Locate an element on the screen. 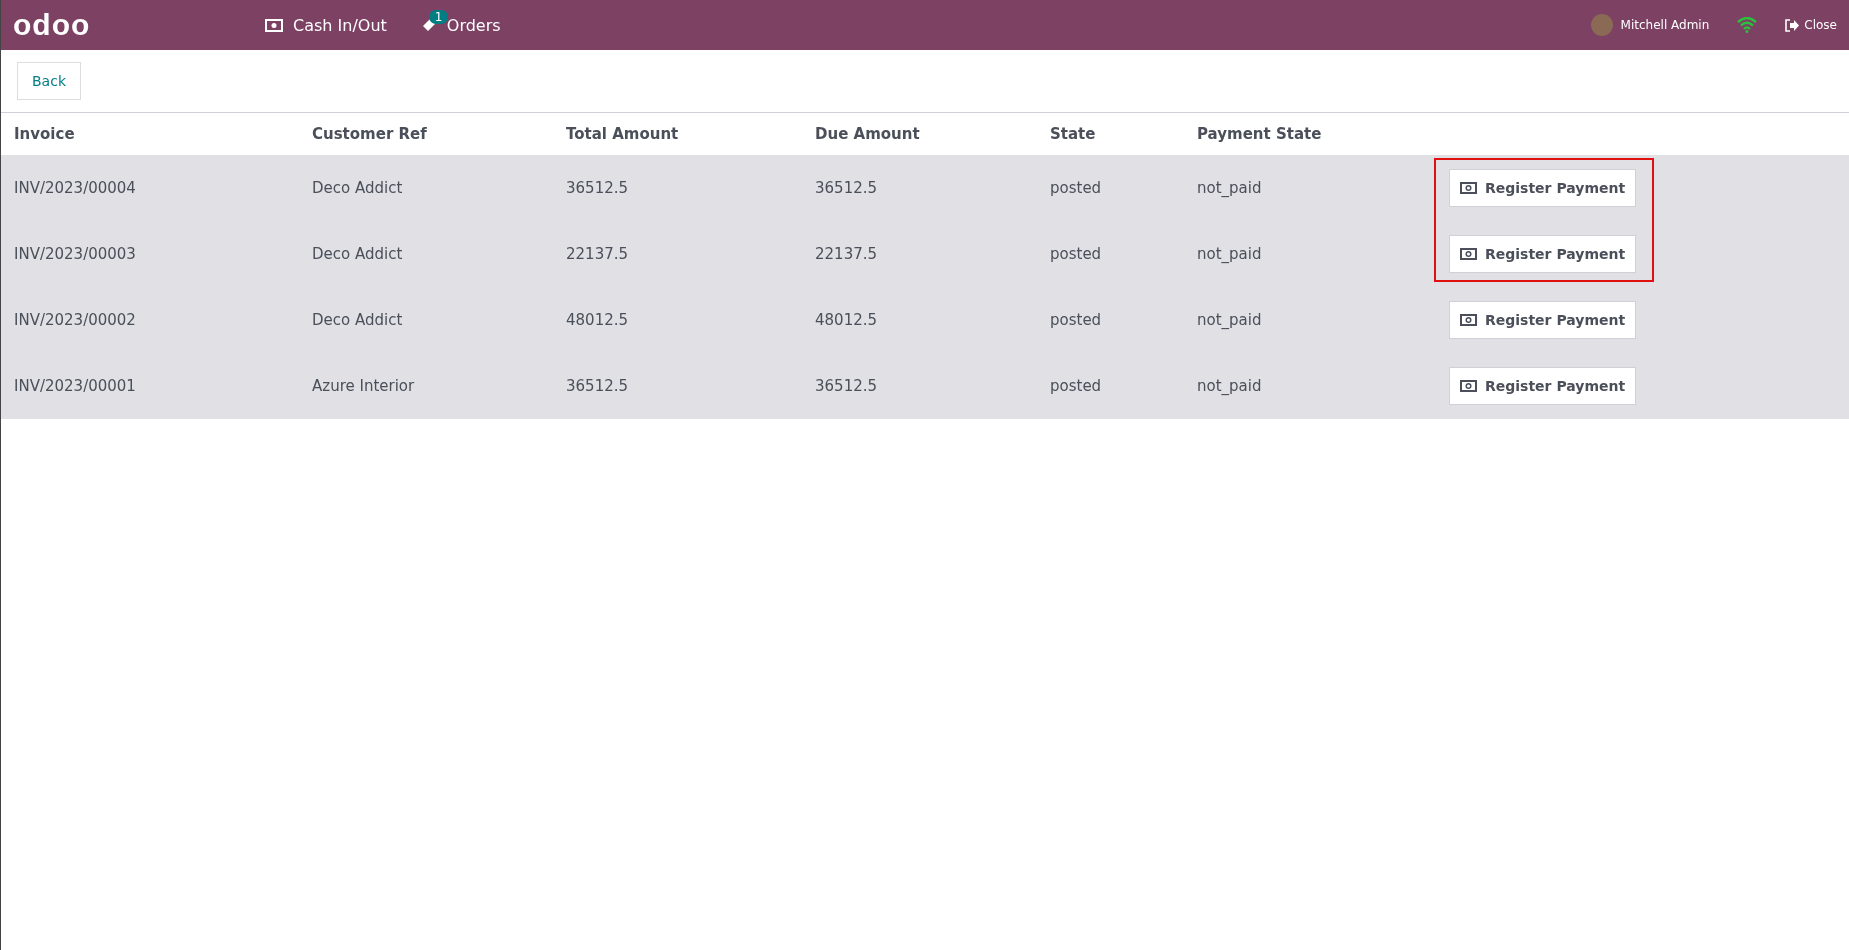  back-button: Back is located at coordinates (49, 81).